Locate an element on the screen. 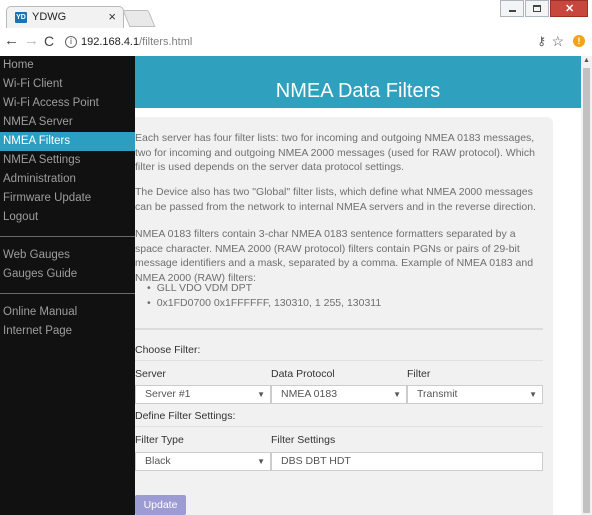 This screenshot has height=515, width=592. data-protocol-select-value: NMEA 0183 is located at coordinates (309, 394).